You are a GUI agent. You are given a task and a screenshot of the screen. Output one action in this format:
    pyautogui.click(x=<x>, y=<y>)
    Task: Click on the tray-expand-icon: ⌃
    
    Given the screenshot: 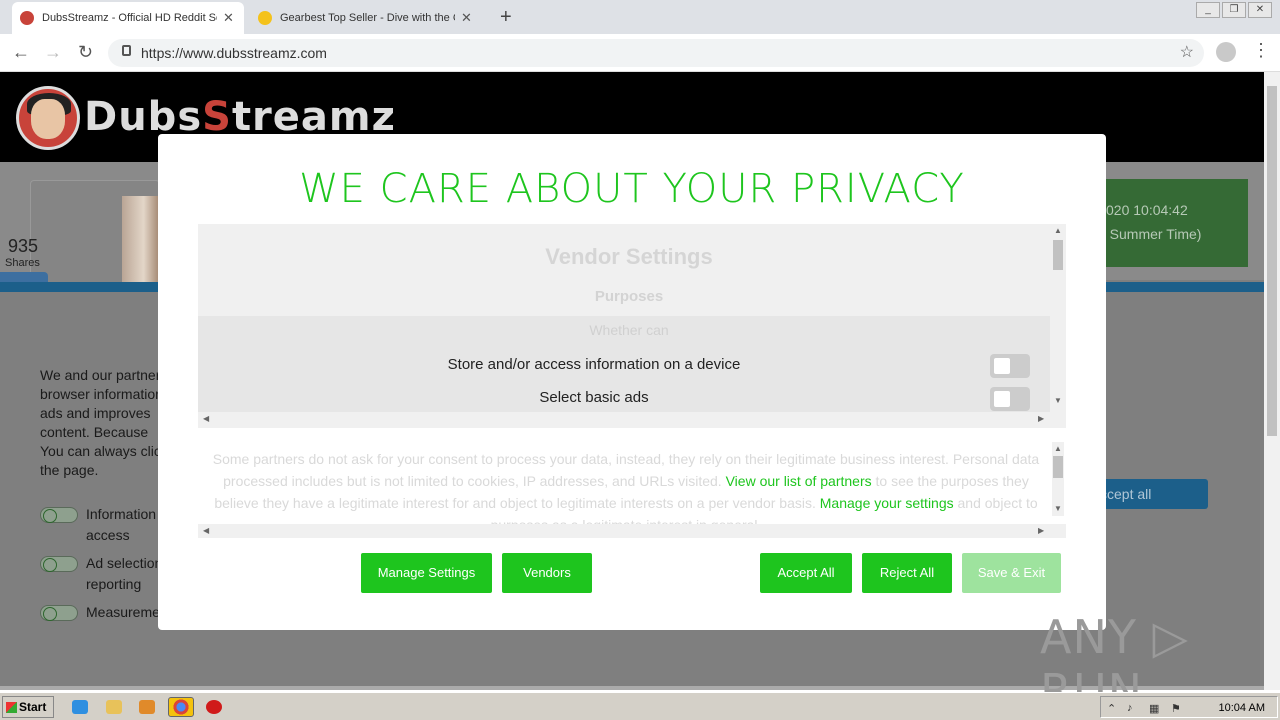 What is the action you would take?
    pyautogui.click(x=1111, y=708)
    